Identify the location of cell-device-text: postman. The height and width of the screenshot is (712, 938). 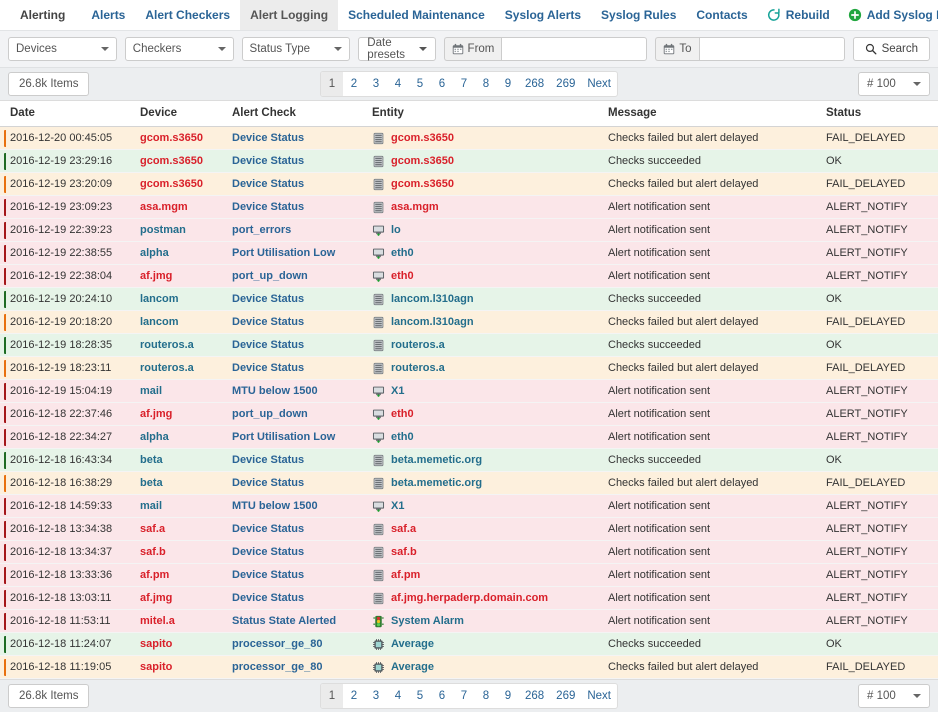
(163, 230).